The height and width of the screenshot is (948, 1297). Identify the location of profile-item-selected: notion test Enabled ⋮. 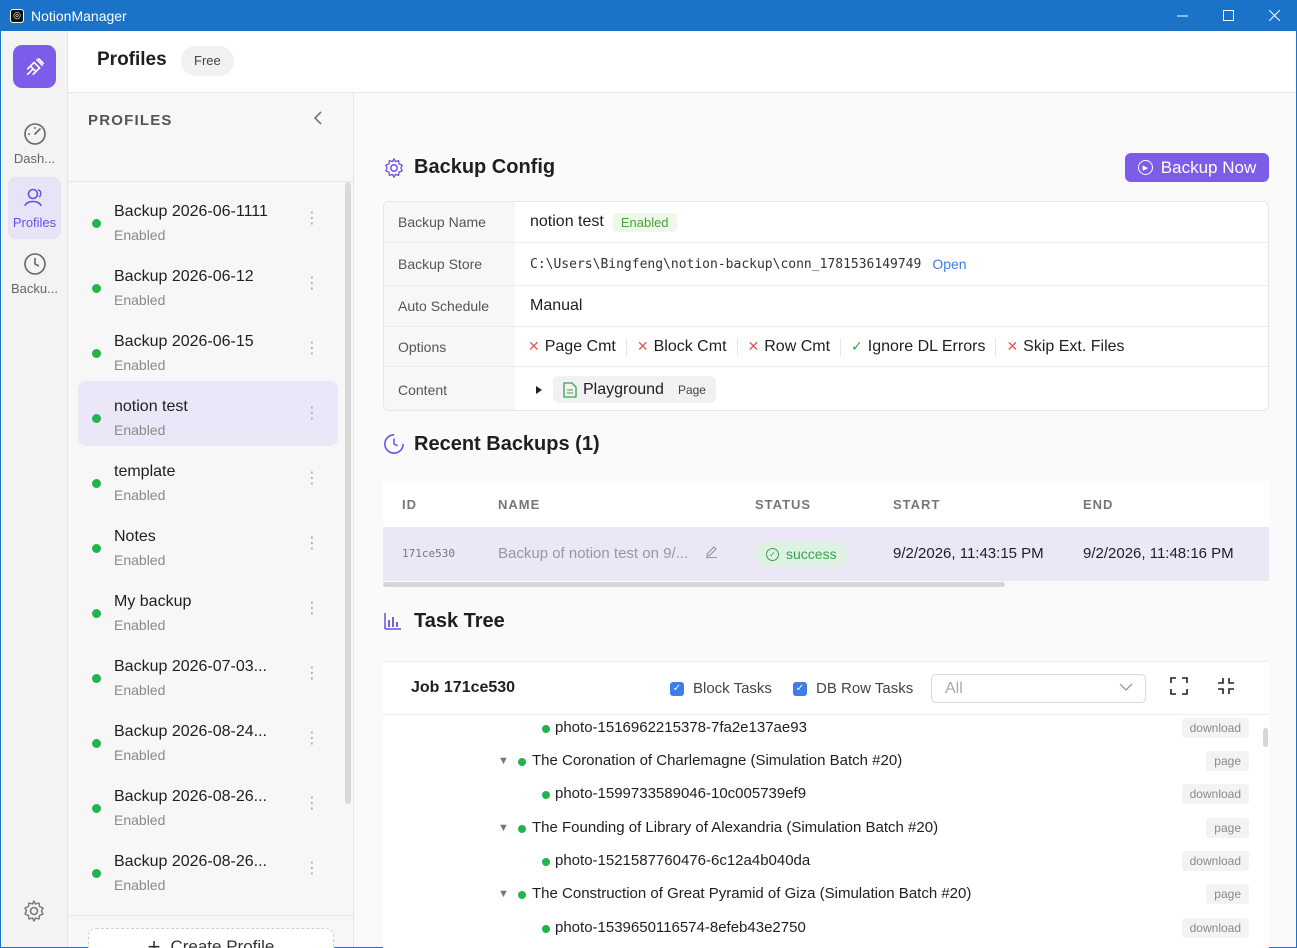
(208, 413).